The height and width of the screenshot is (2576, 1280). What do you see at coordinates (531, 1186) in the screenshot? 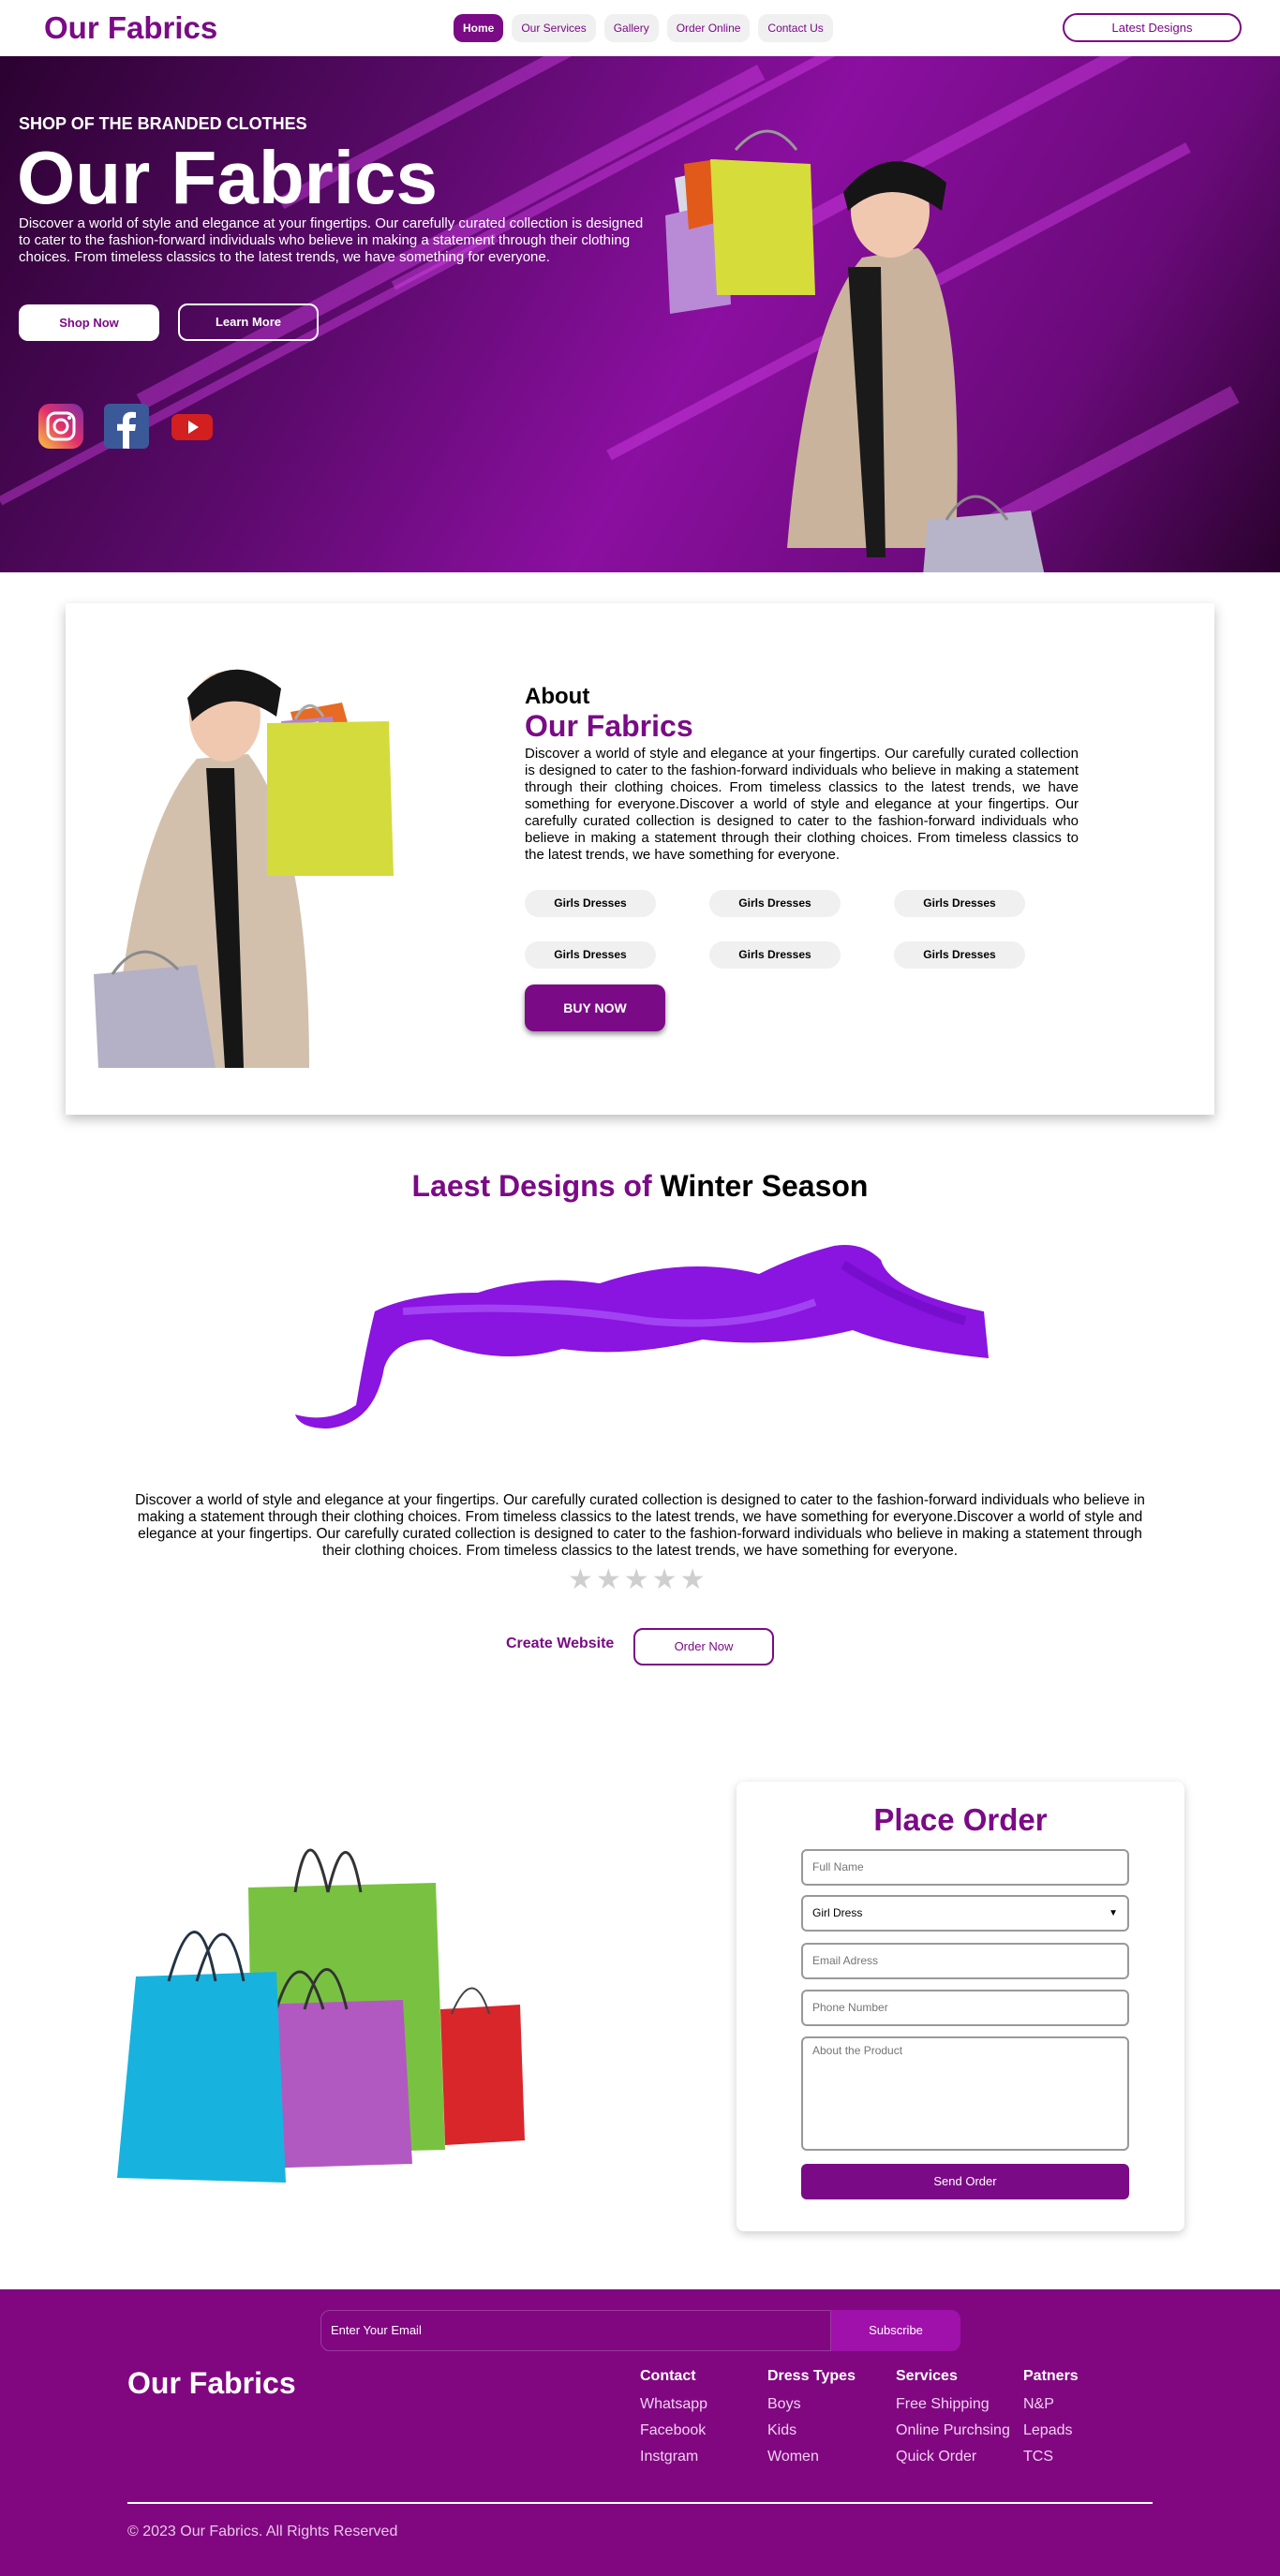
I see `winter-title-accent: Laest Designs of` at bounding box center [531, 1186].